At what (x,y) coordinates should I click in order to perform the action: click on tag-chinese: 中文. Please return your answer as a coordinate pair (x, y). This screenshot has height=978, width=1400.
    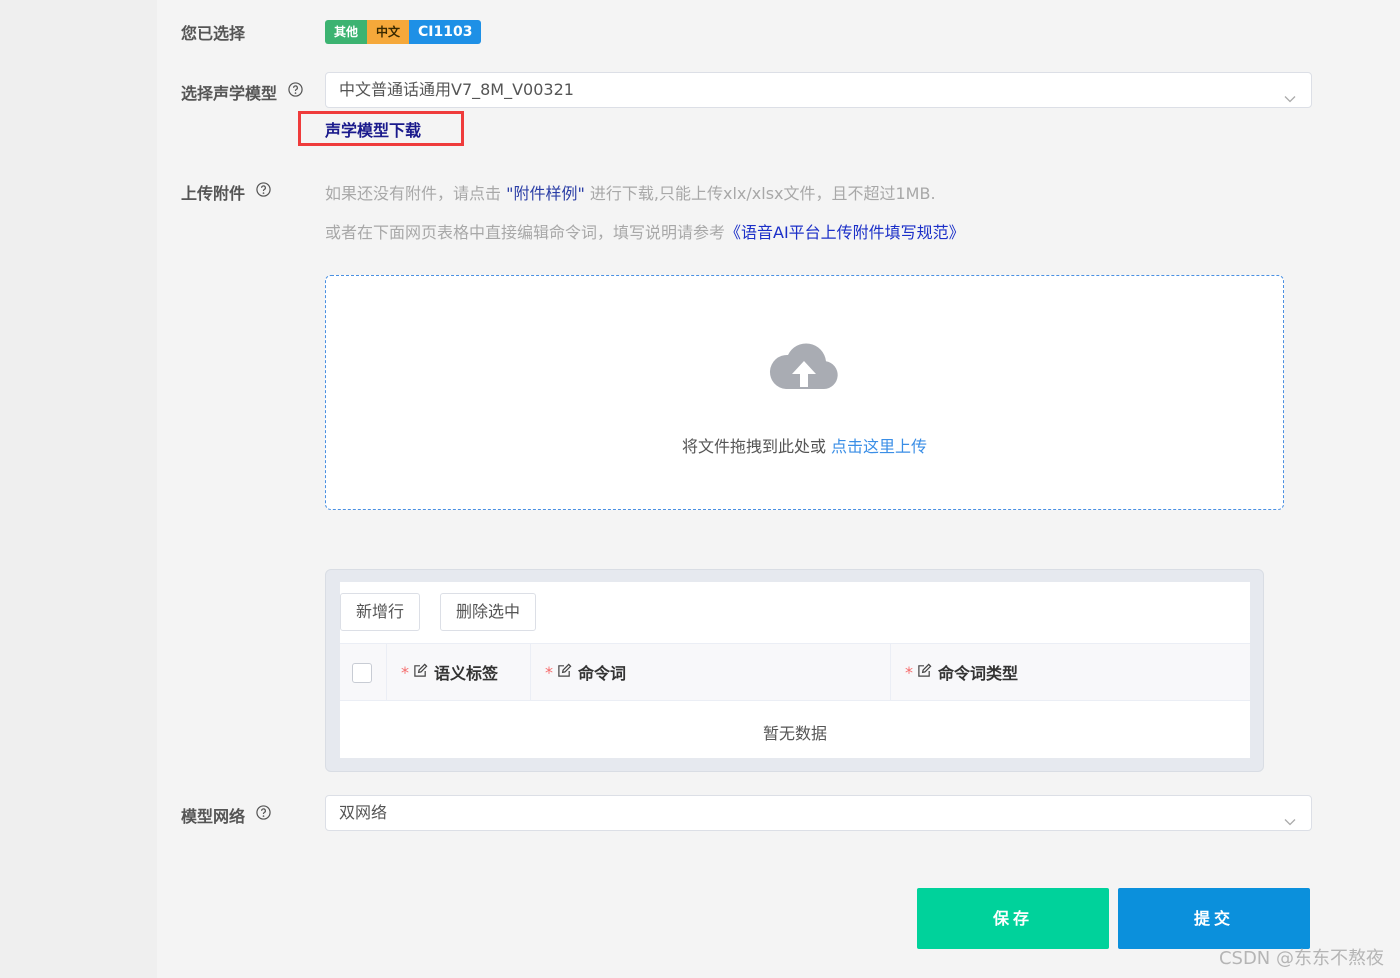
    Looking at the image, I should click on (388, 32).